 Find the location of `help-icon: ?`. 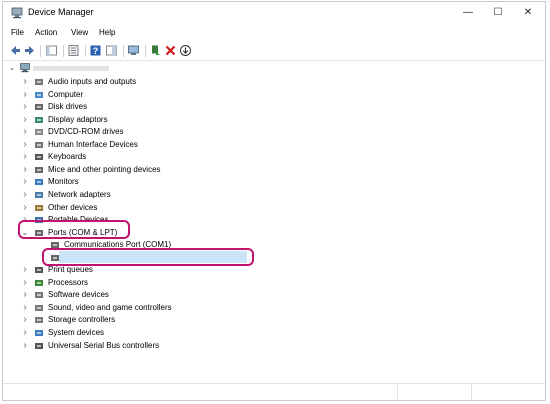

help-icon: ? is located at coordinates (95, 50).